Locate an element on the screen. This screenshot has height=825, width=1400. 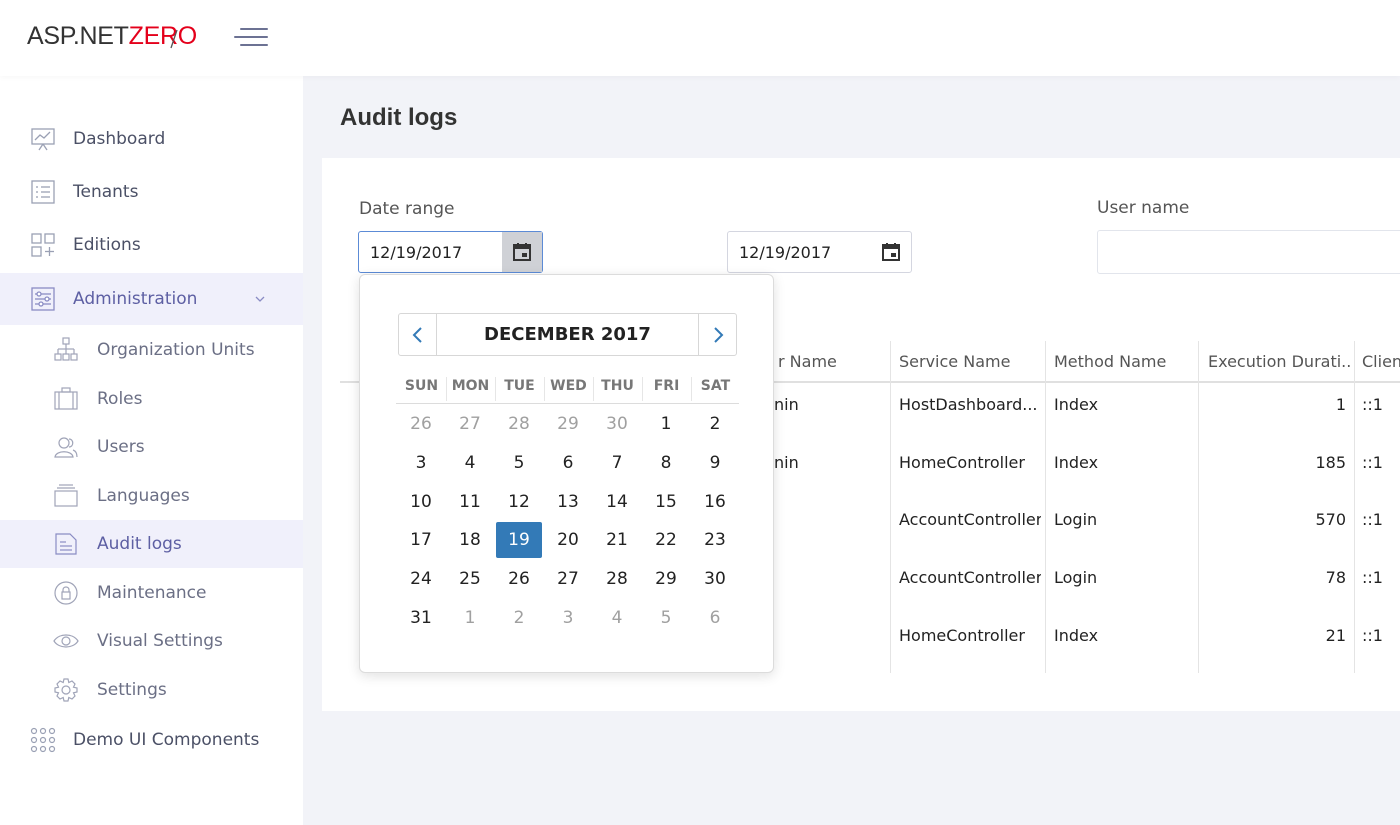
weekday-separator is located at coordinates (544, 389).